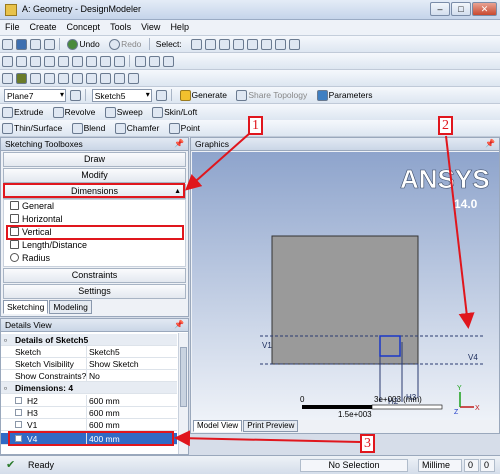  What do you see at coordinates (89, 340) in the screenshot?
I see `details-group-sketch: ▫ Details of Sketch5` at bounding box center [89, 340].